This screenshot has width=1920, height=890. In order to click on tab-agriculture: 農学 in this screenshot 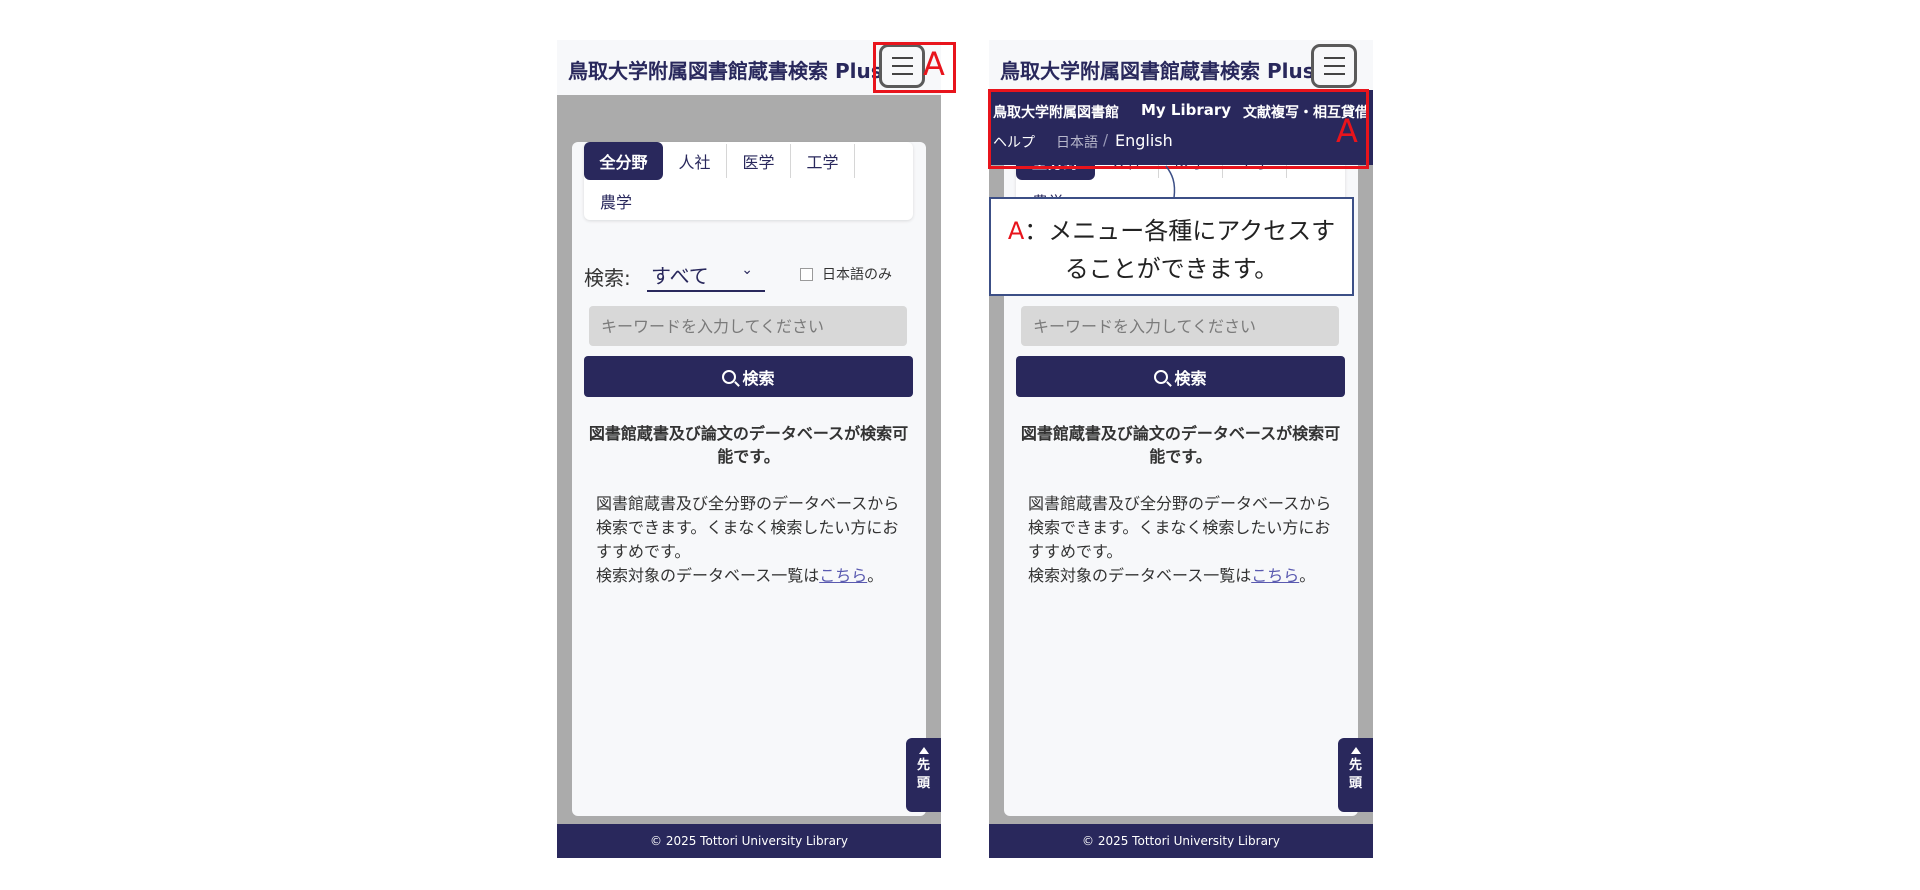, I will do `click(616, 201)`.